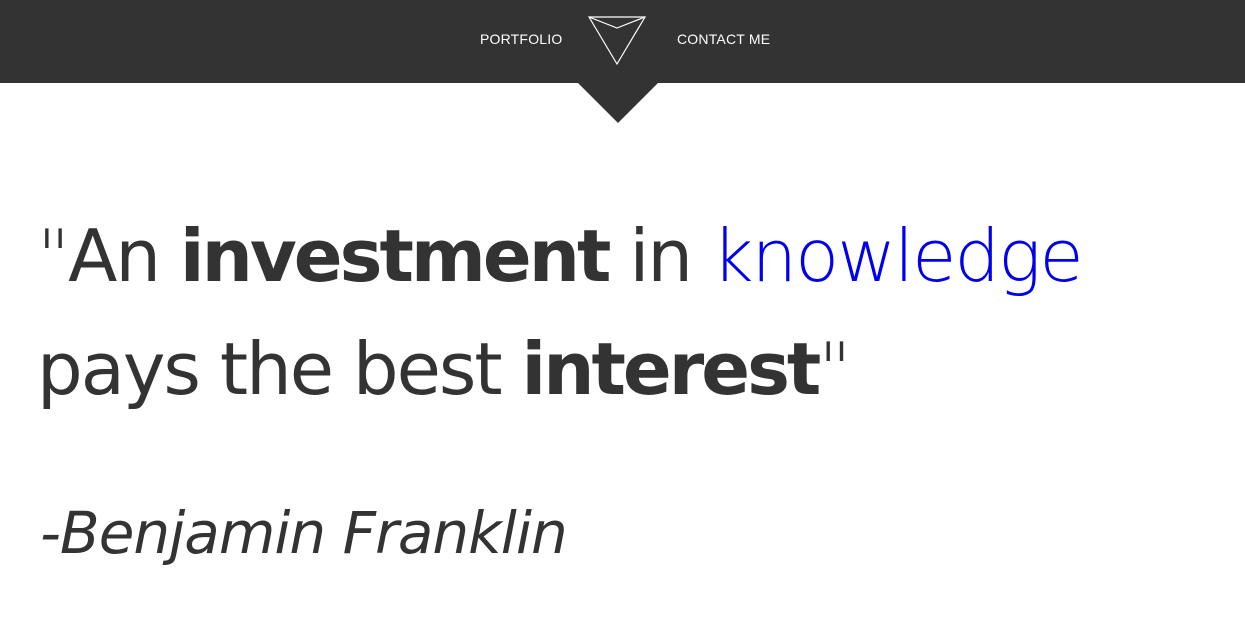  I want to click on quote-word-investment: investment, so click(395, 256).